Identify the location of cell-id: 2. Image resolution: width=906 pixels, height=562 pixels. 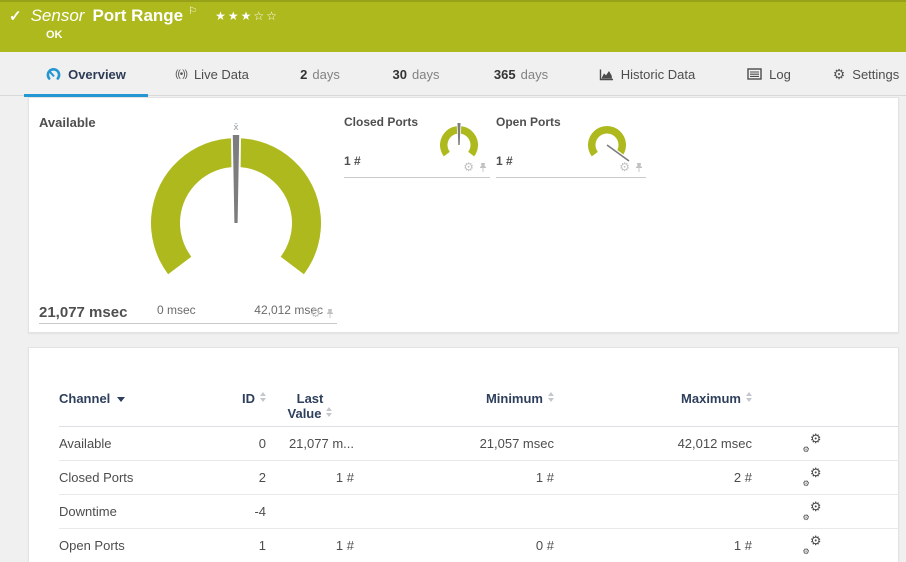
(262, 477).